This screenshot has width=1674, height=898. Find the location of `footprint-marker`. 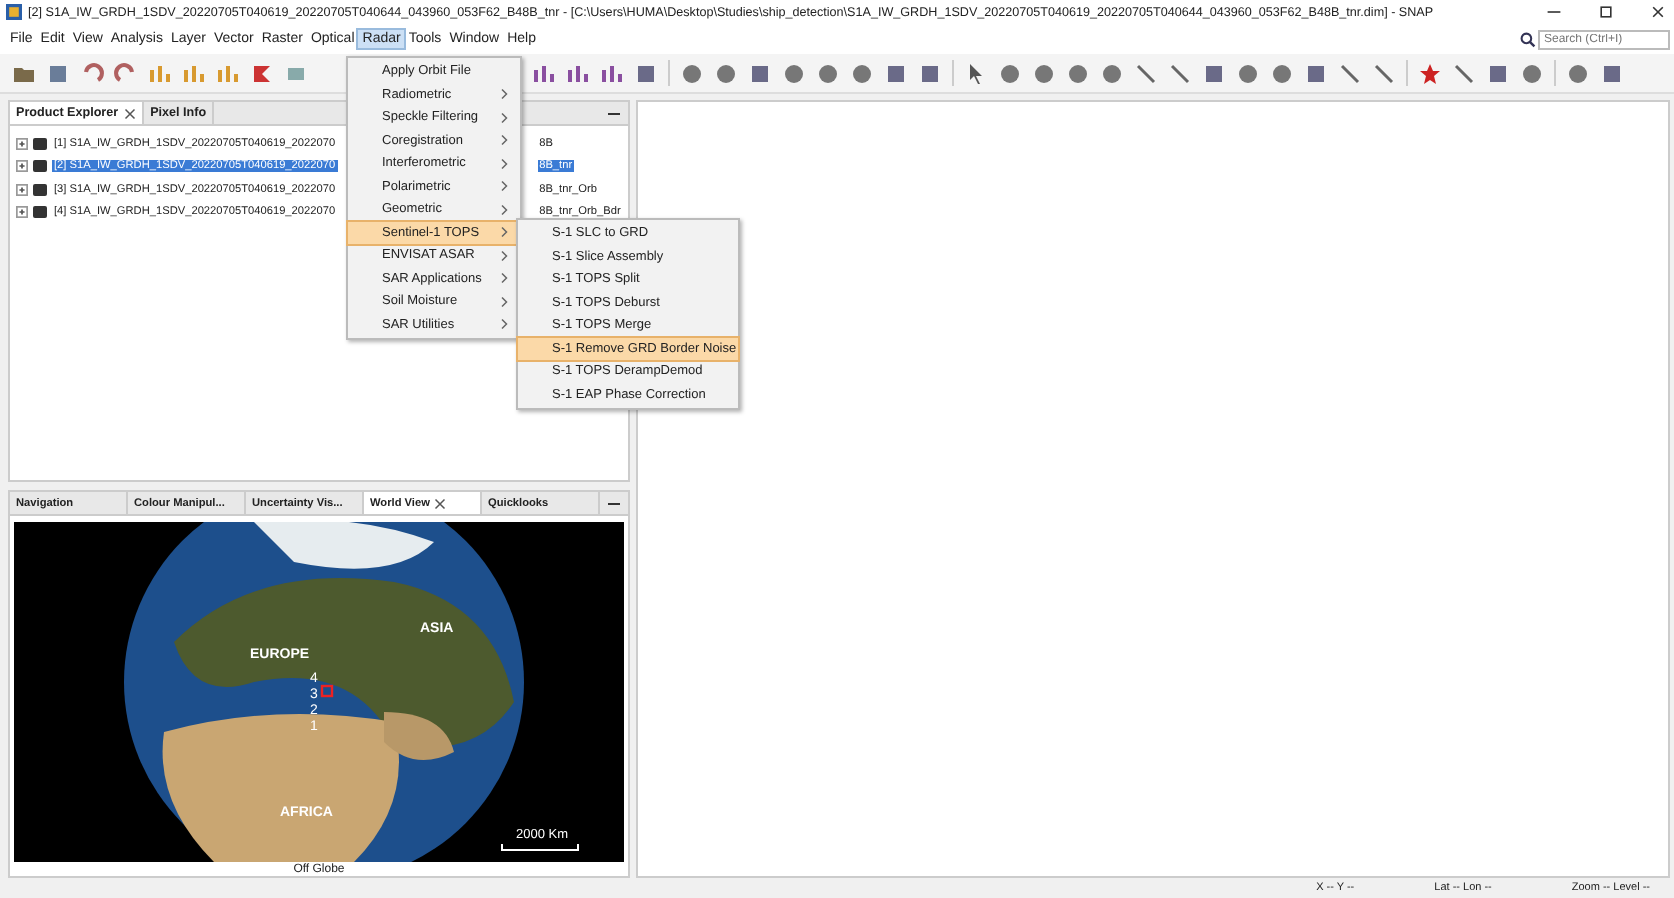

footprint-marker is located at coordinates (327, 691).